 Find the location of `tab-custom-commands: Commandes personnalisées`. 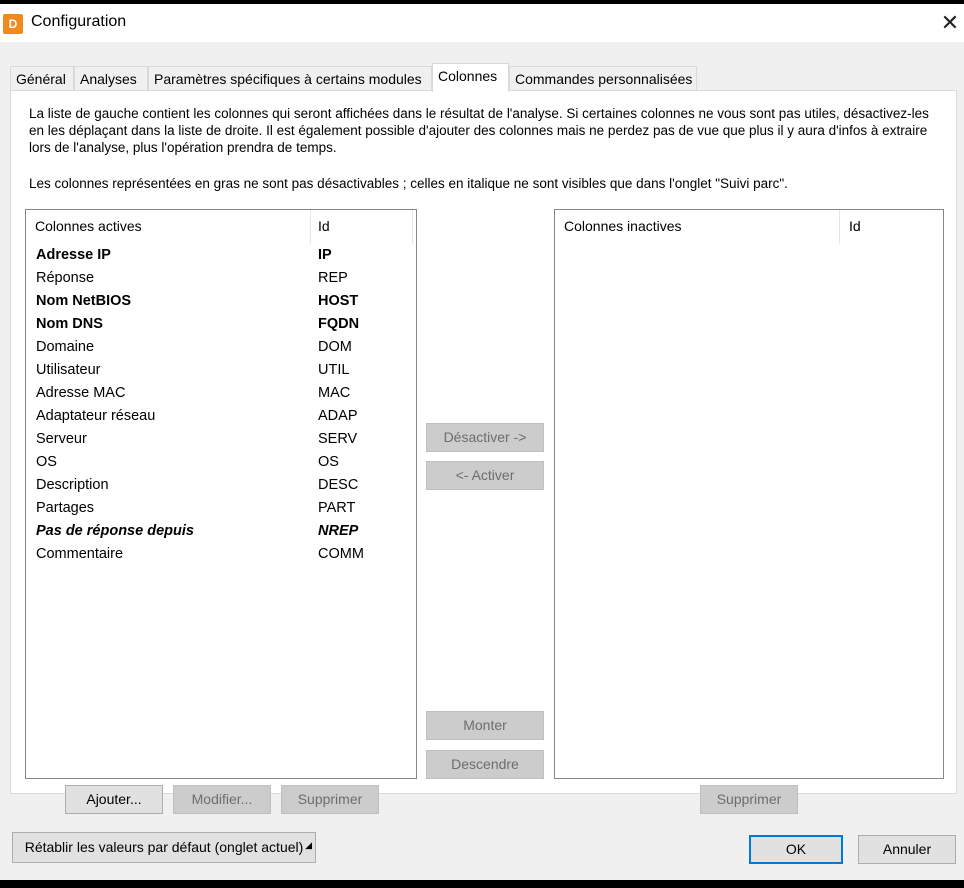

tab-custom-commands: Commandes personnalisées is located at coordinates (603, 78).